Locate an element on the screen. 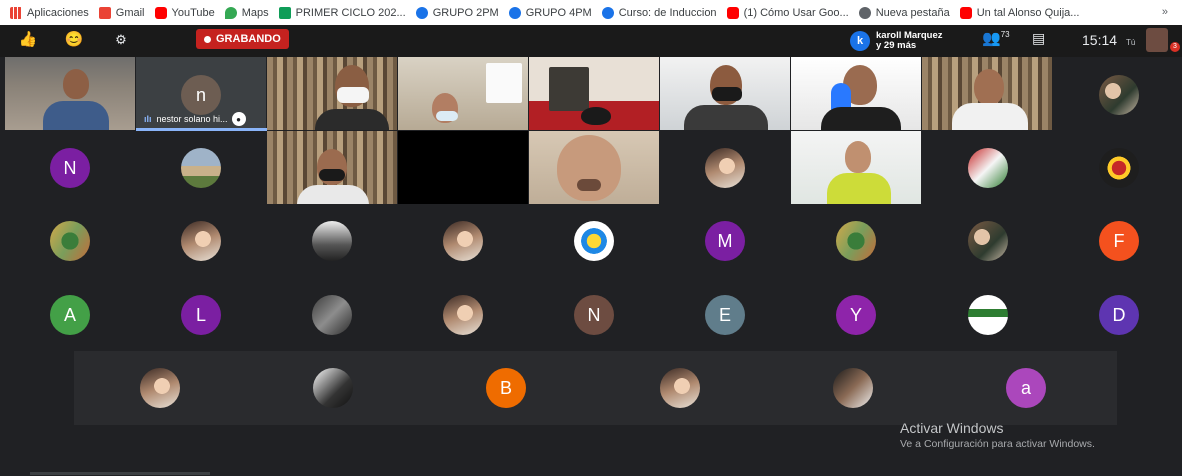  participant-avatar-A: A is located at coordinates (70, 315).